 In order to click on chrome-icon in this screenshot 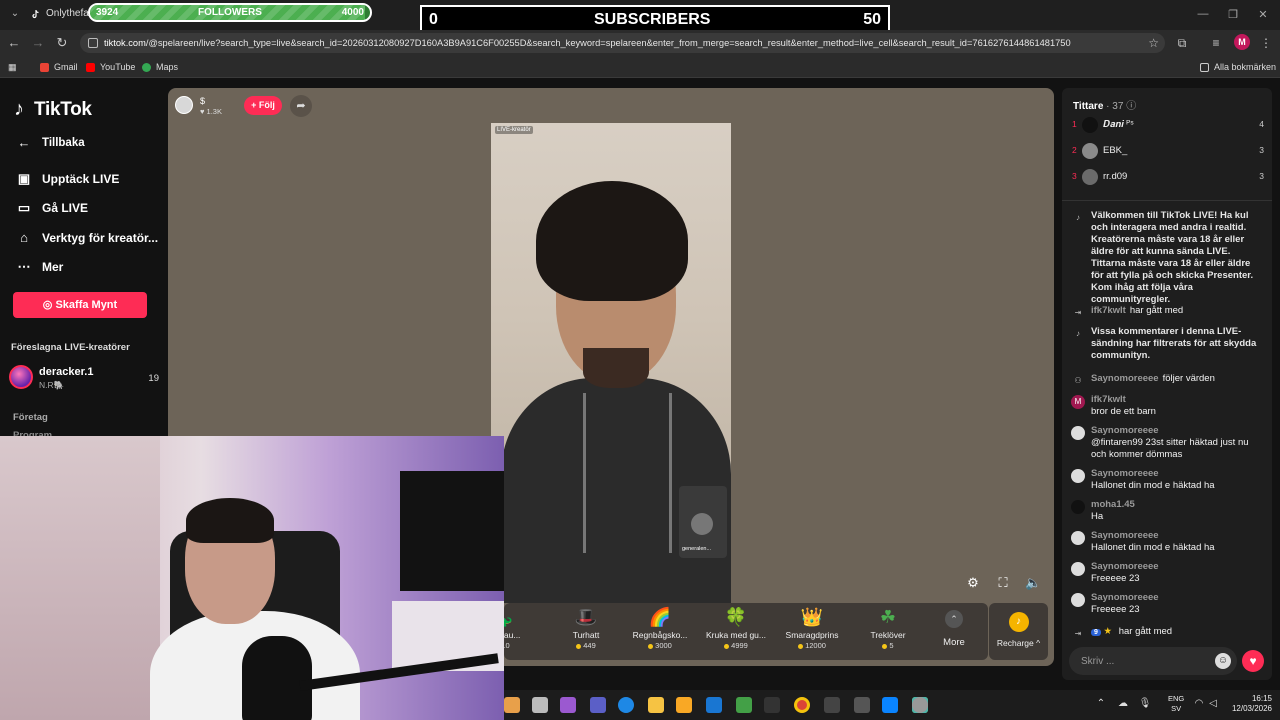, I will do `click(802, 705)`.